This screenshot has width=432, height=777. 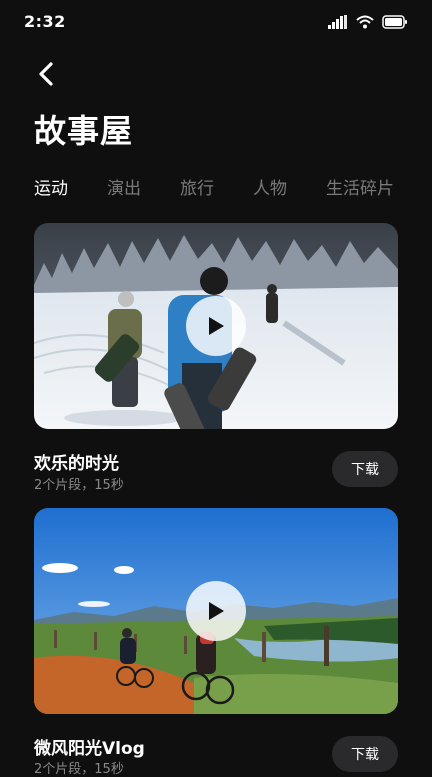 I want to click on card-title: 欢乐的时光, so click(x=76, y=464).